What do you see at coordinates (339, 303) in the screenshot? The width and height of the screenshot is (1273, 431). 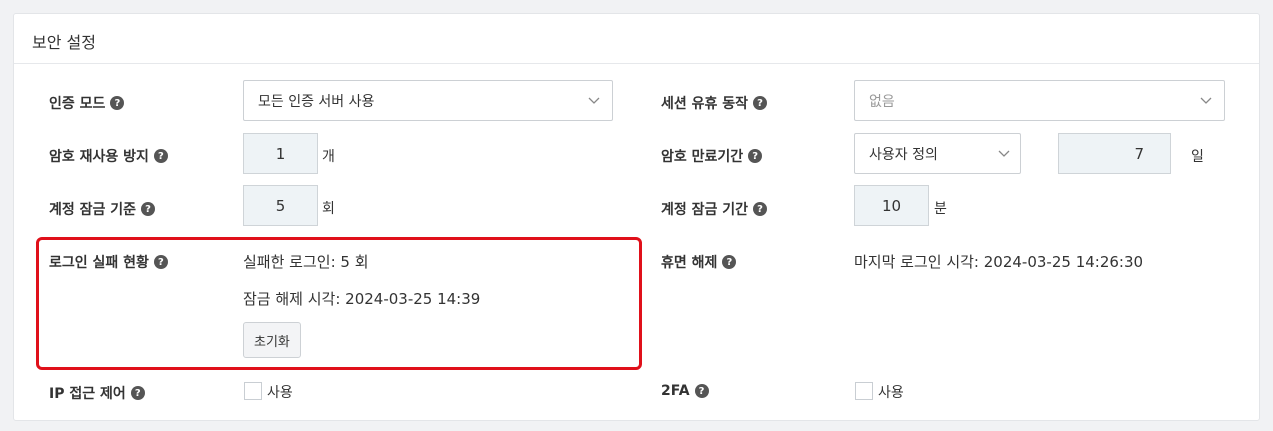 I see `highlight-box` at bounding box center [339, 303].